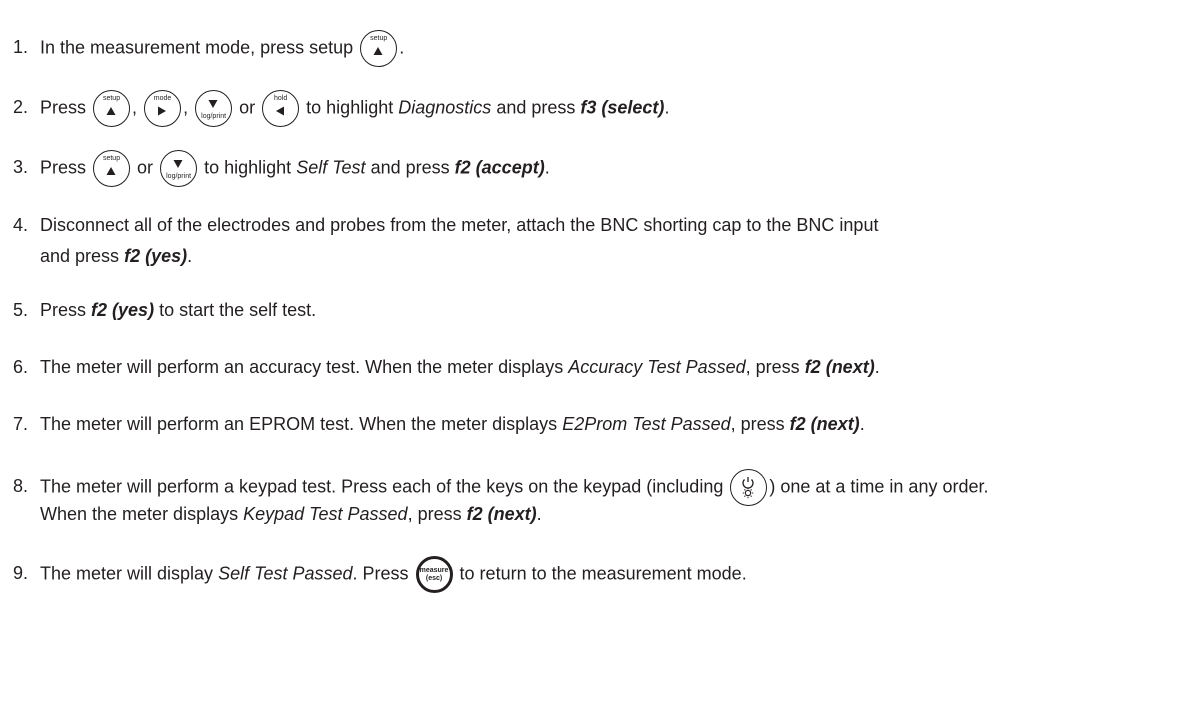 The height and width of the screenshot is (709, 1204). What do you see at coordinates (285, 573) in the screenshot?
I see `display-message: Self Test Passed` at bounding box center [285, 573].